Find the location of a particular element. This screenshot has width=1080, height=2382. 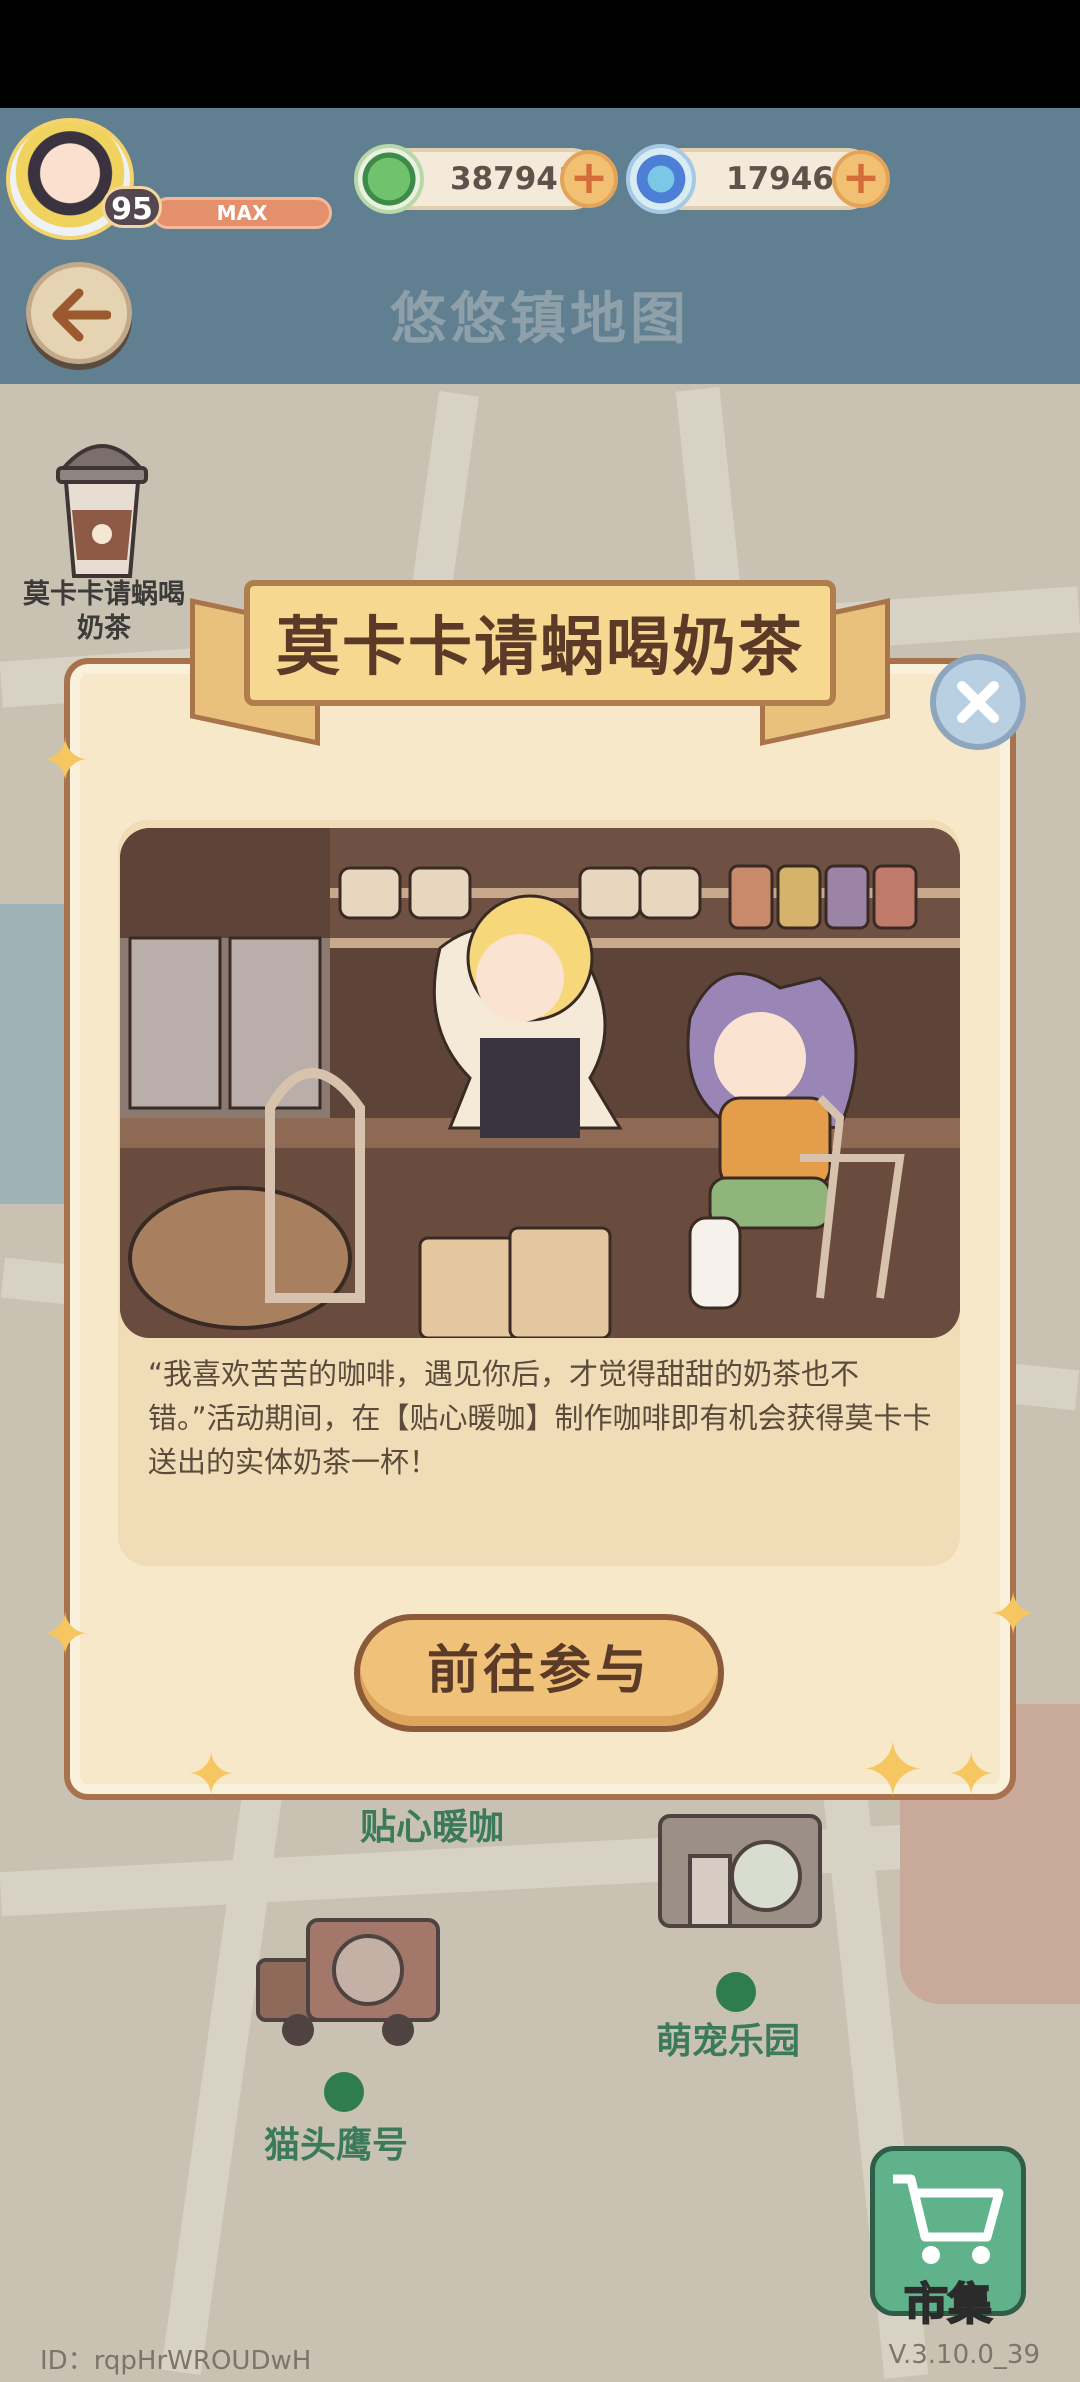

owl-truck-building is located at coordinates (348, 1965).